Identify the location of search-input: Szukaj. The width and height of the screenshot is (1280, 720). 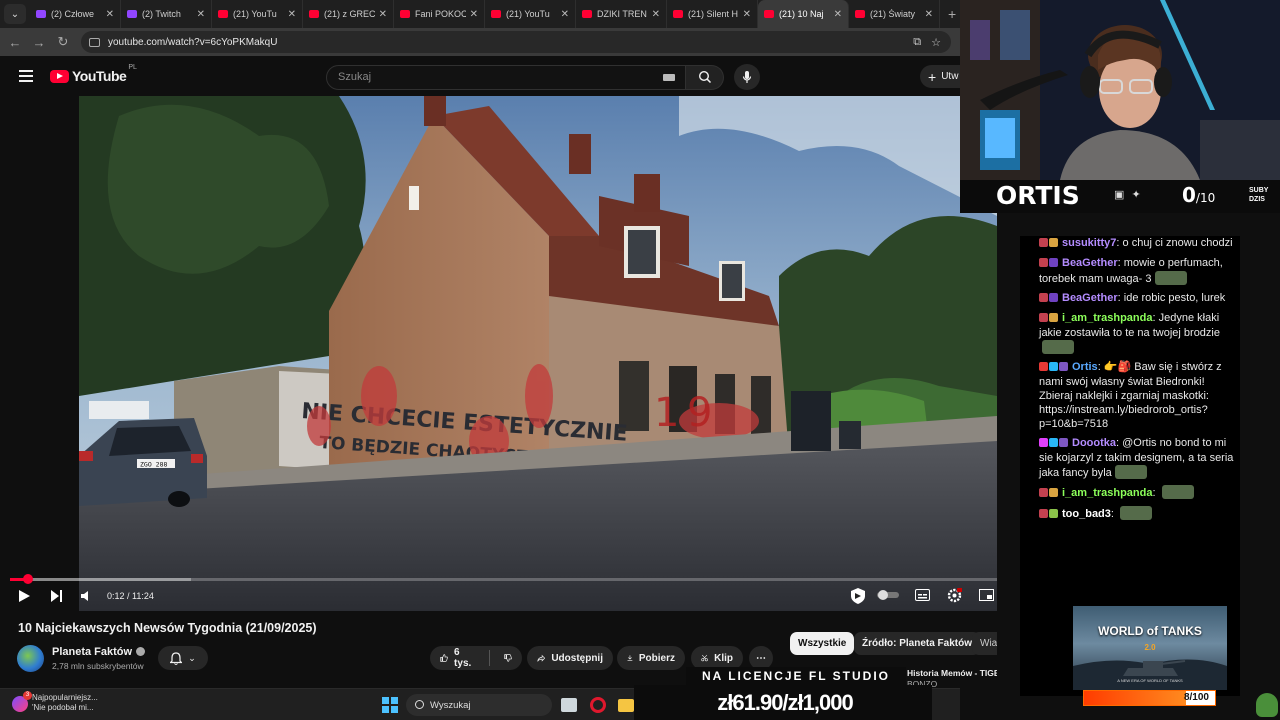
(506, 77).